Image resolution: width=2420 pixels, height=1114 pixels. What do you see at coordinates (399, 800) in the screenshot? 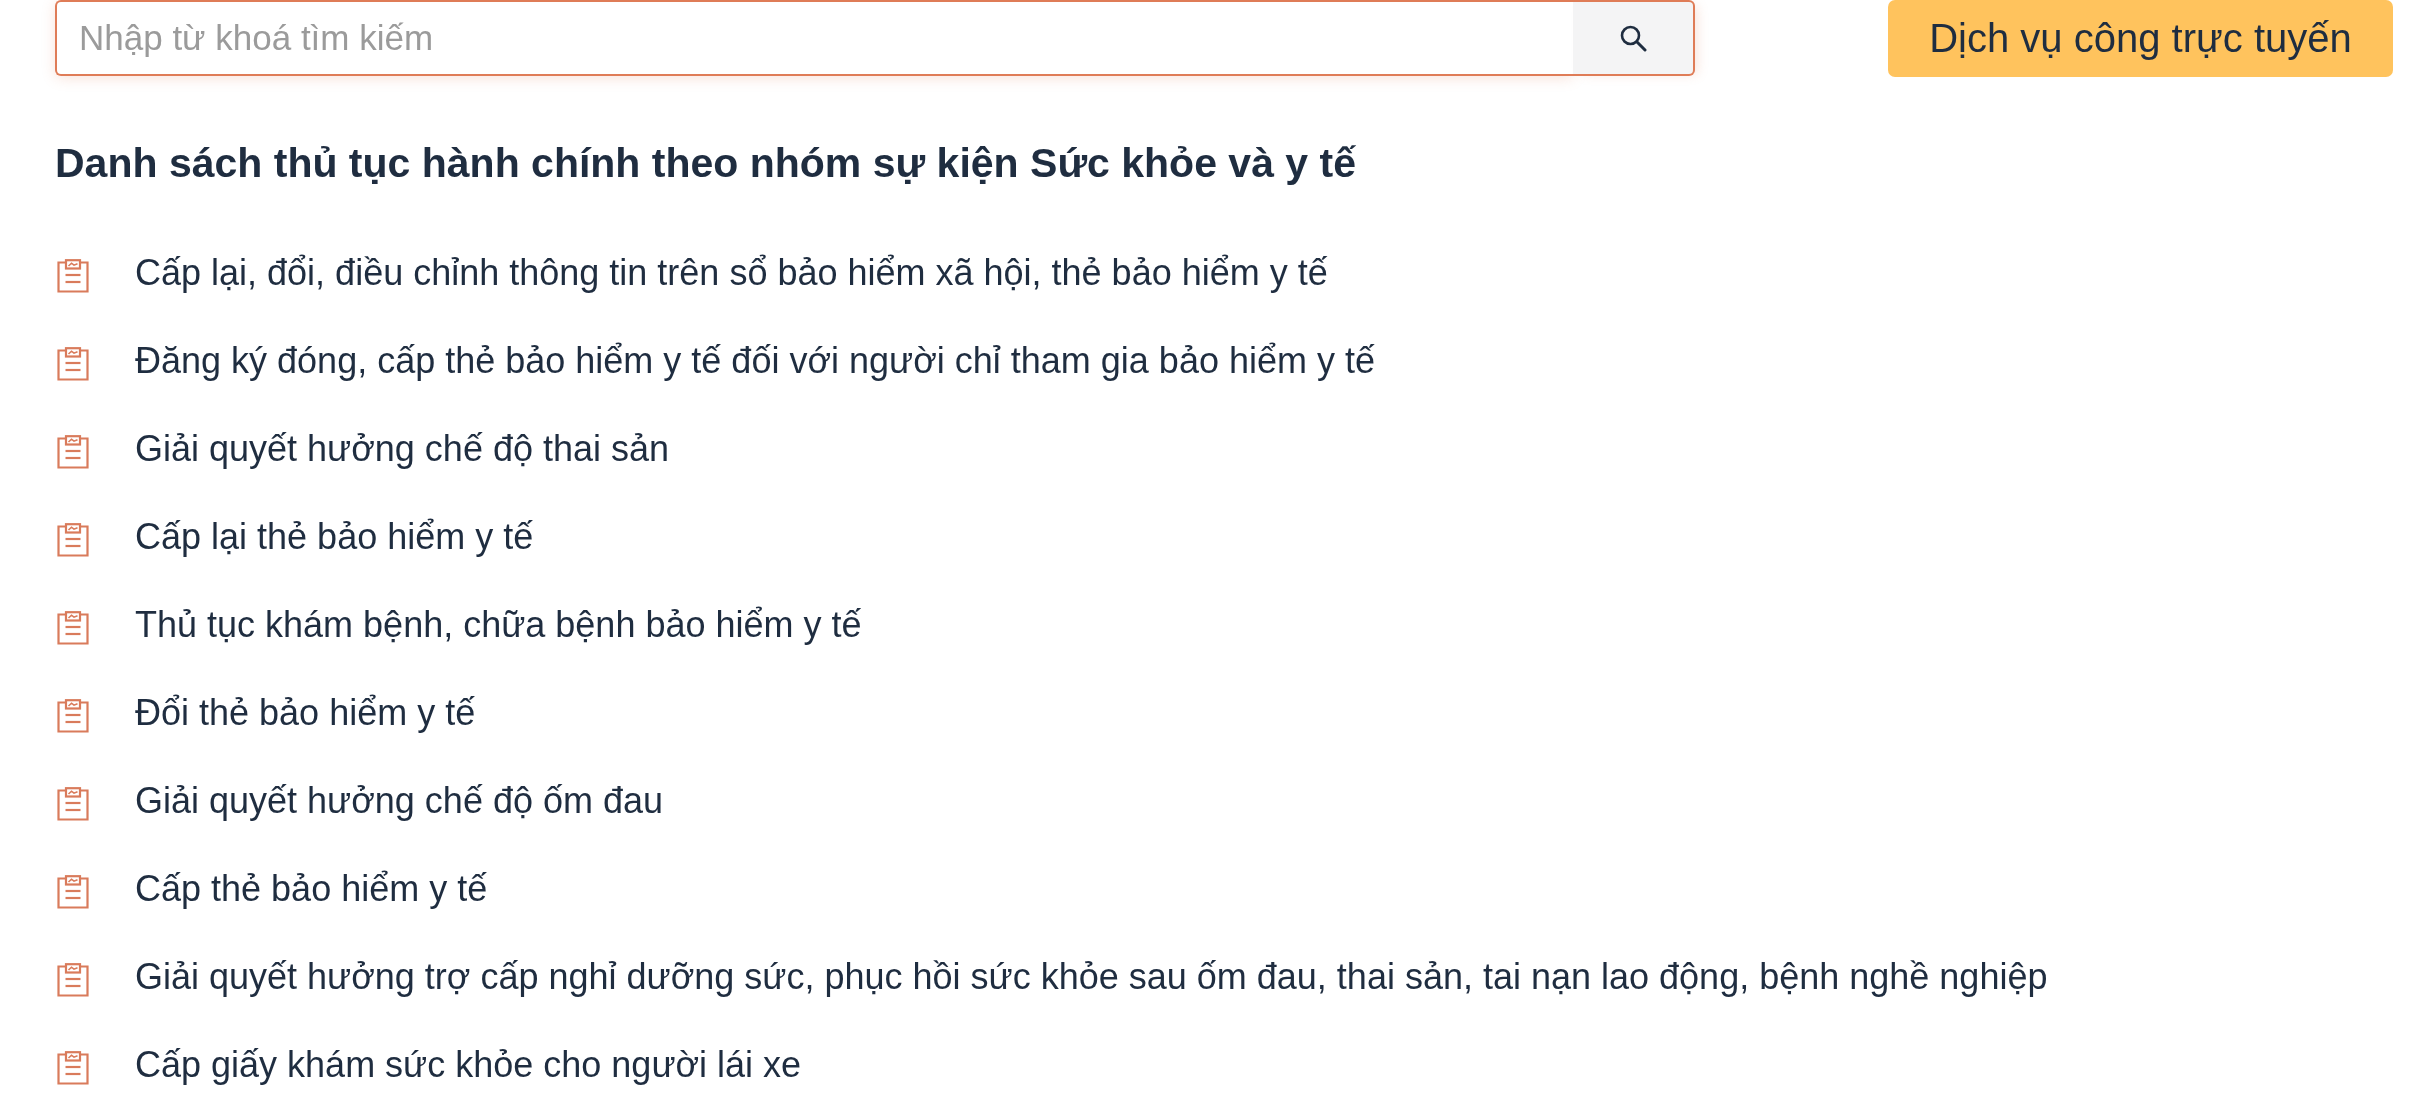
I see `procedure-link: Giải quyết hưởng chế độ ốm đau` at bounding box center [399, 800].